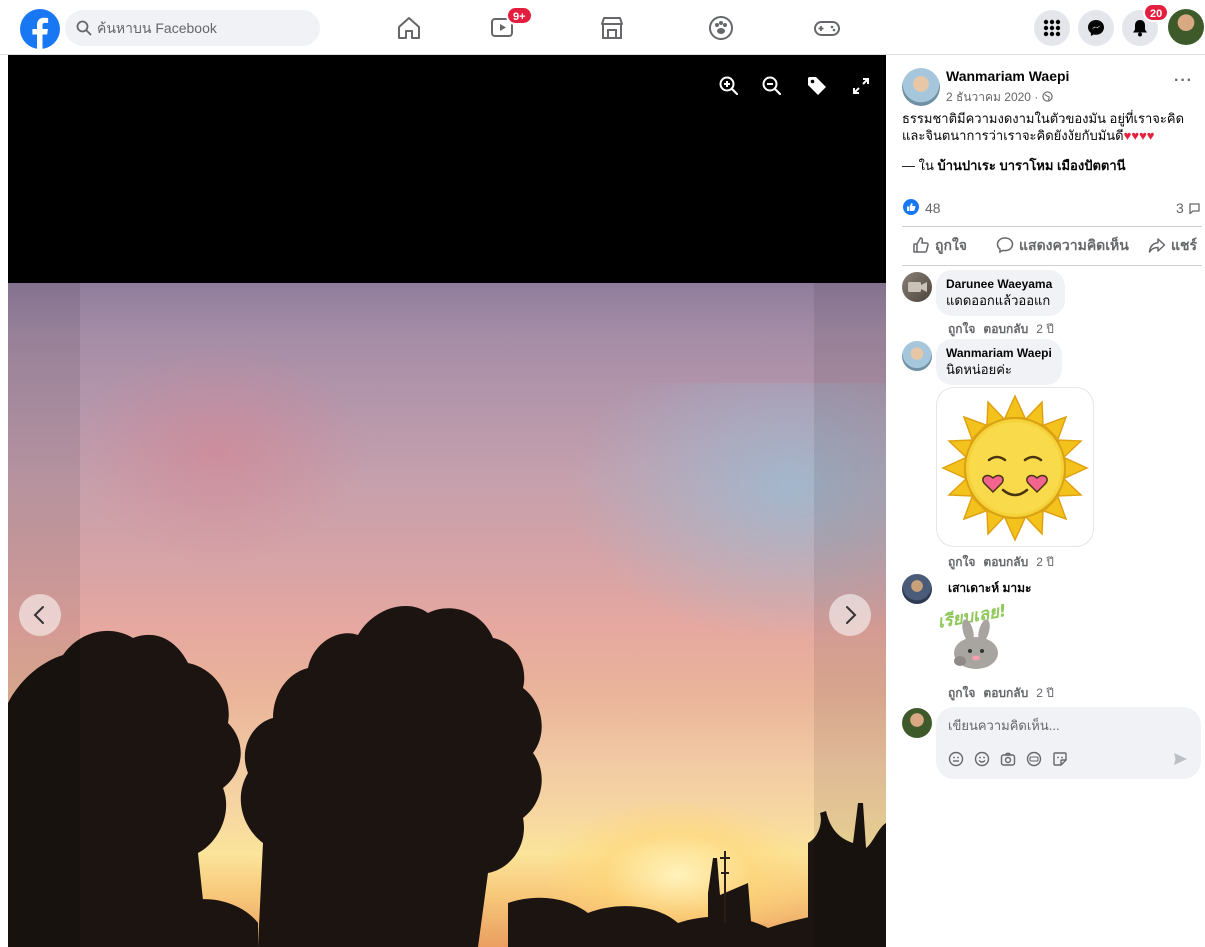 The height and width of the screenshot is (947, 1205). I want to click on home-icon, so click(409, 28).